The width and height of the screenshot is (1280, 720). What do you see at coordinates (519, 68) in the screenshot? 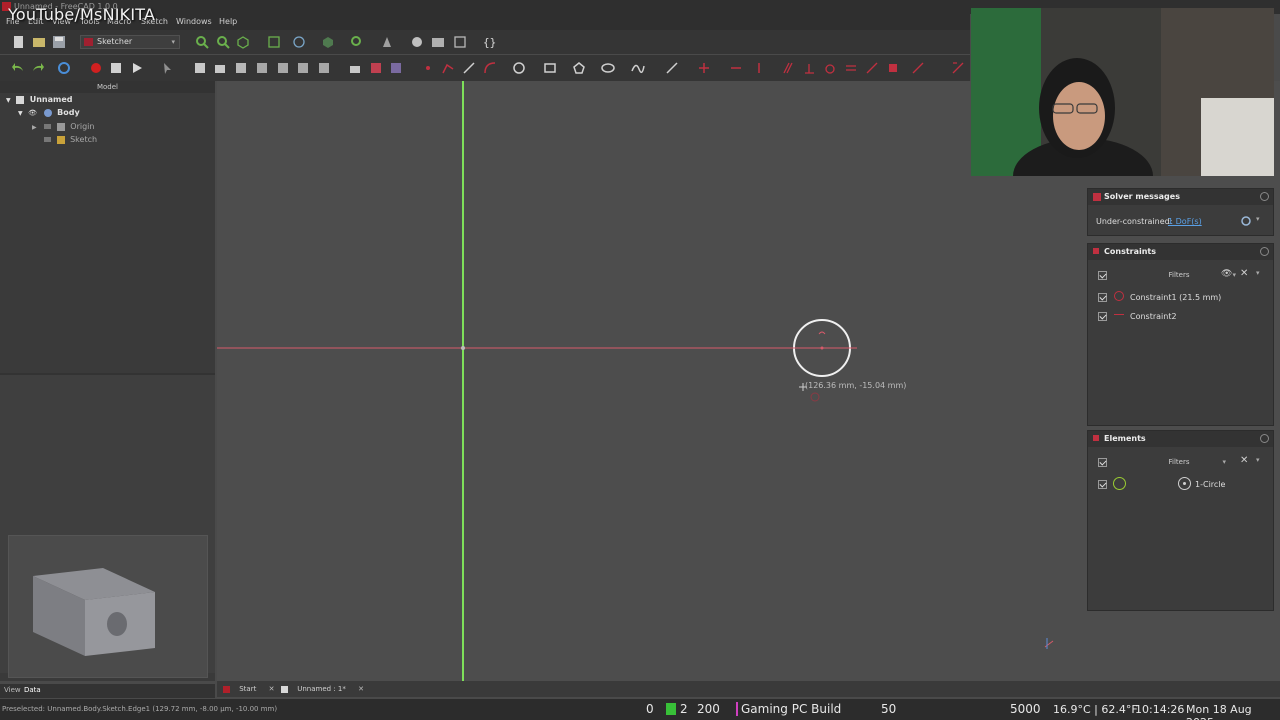
I see `create-circle-icon` at bounding box center [519, 68].